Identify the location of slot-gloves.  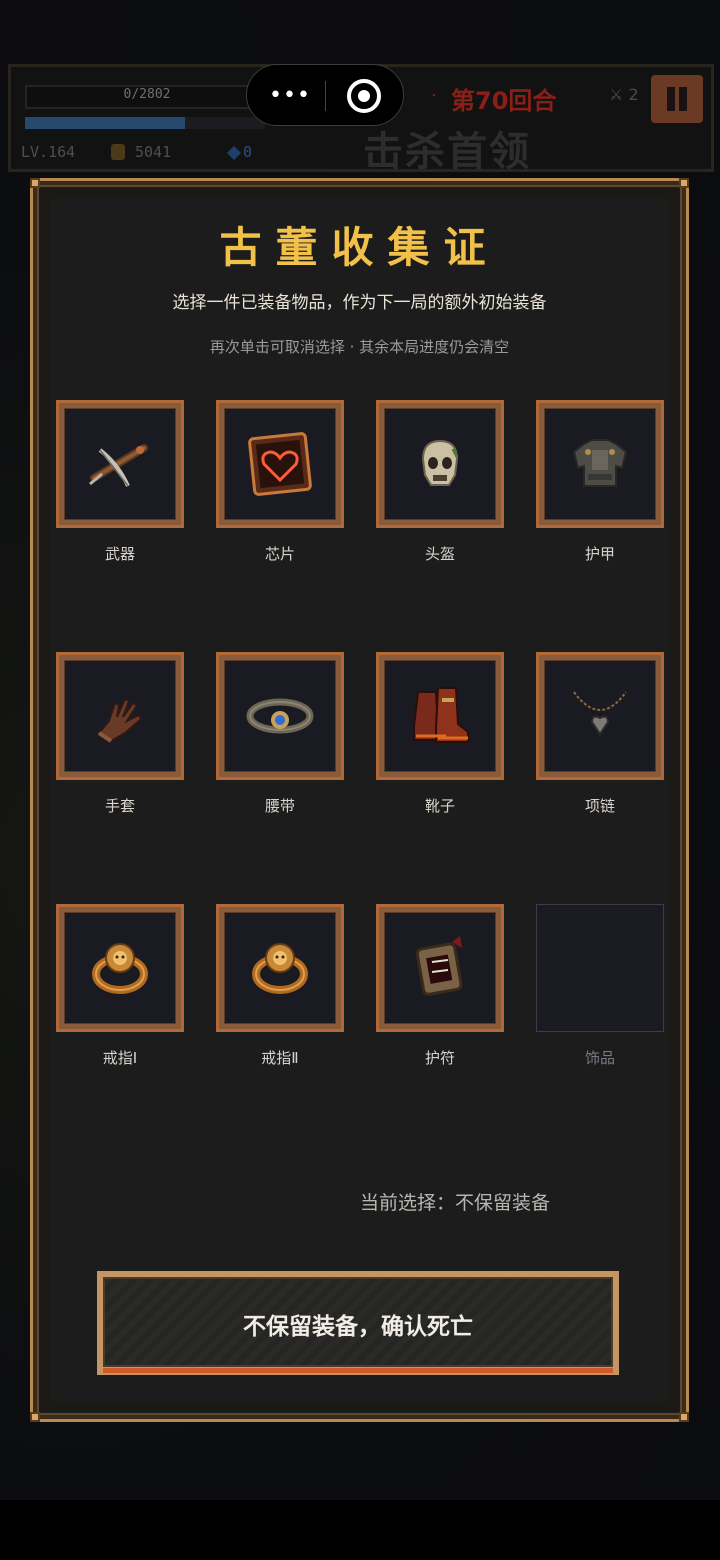
(120, 716).